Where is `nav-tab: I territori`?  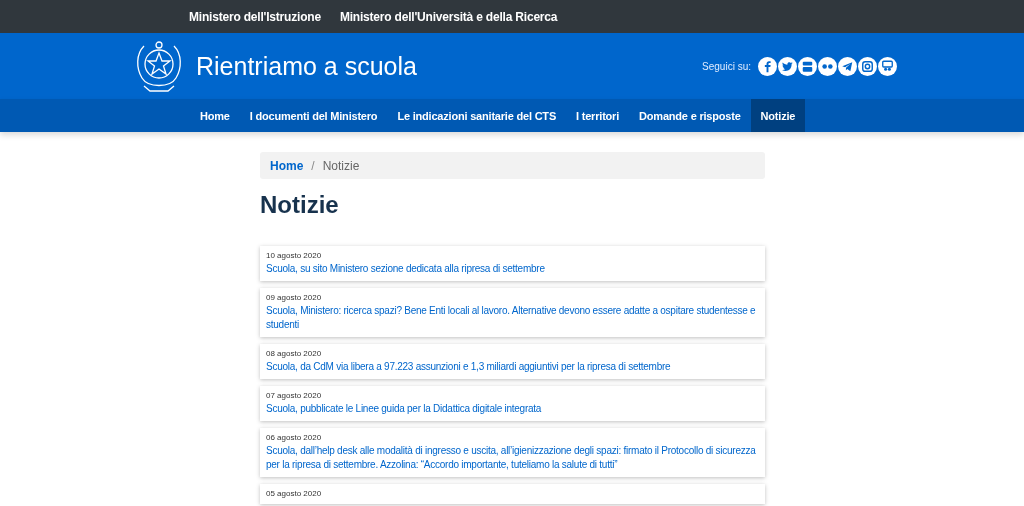
nav-tab: I territori is located at coordinates (598, 115).